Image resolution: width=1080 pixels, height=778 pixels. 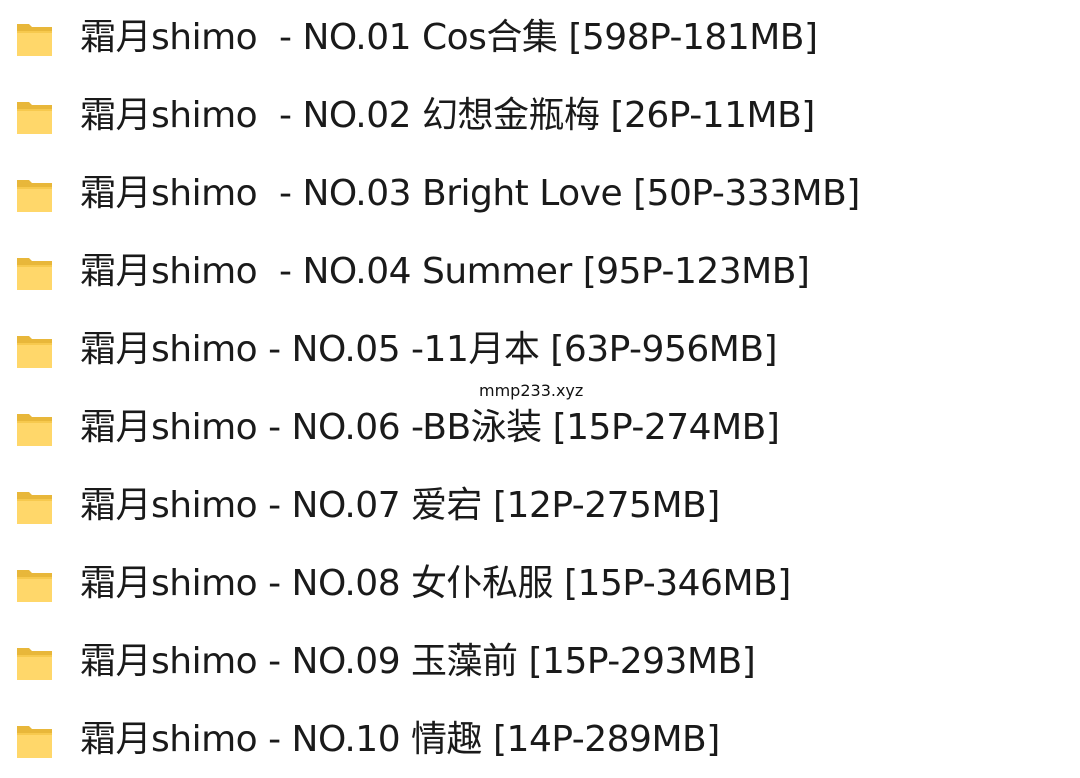 I want to click on folder-item: 霜月shimo - NO.10 情趣 [14P-289MB], so click(x=540, y=740).